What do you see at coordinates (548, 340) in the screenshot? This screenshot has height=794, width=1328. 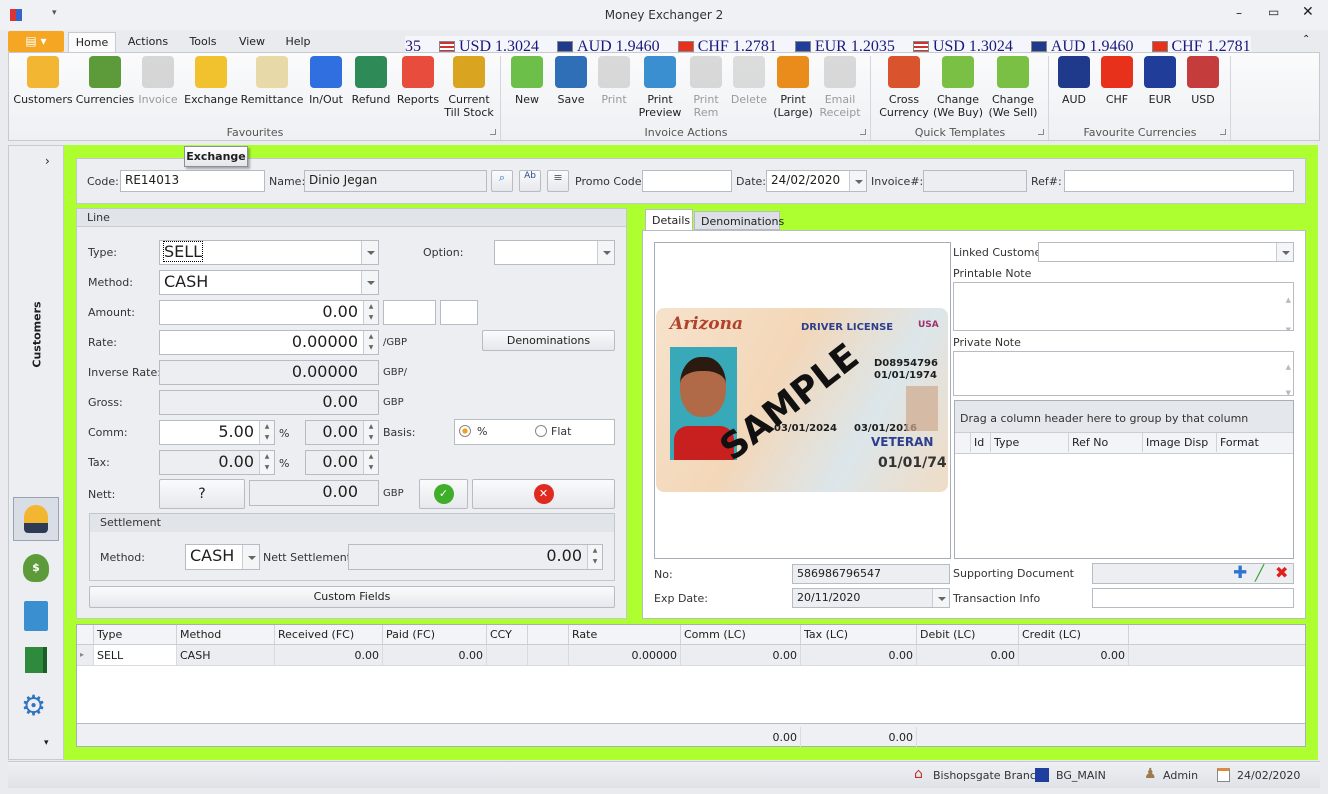 I see `denominations-button: Denominations` at bounding box center [548, 340].